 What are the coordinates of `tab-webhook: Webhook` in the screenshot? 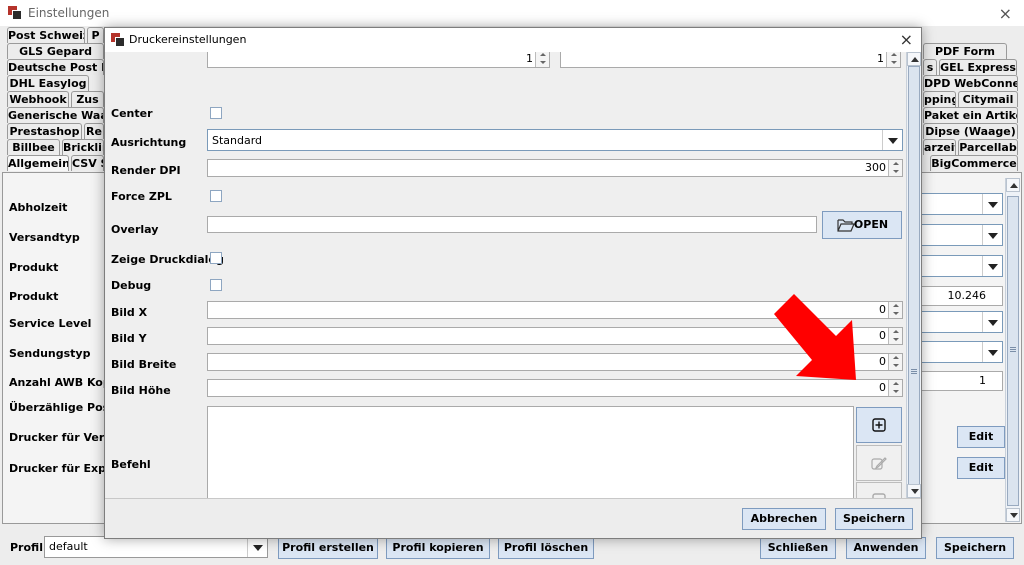 It's located at (38, 99).